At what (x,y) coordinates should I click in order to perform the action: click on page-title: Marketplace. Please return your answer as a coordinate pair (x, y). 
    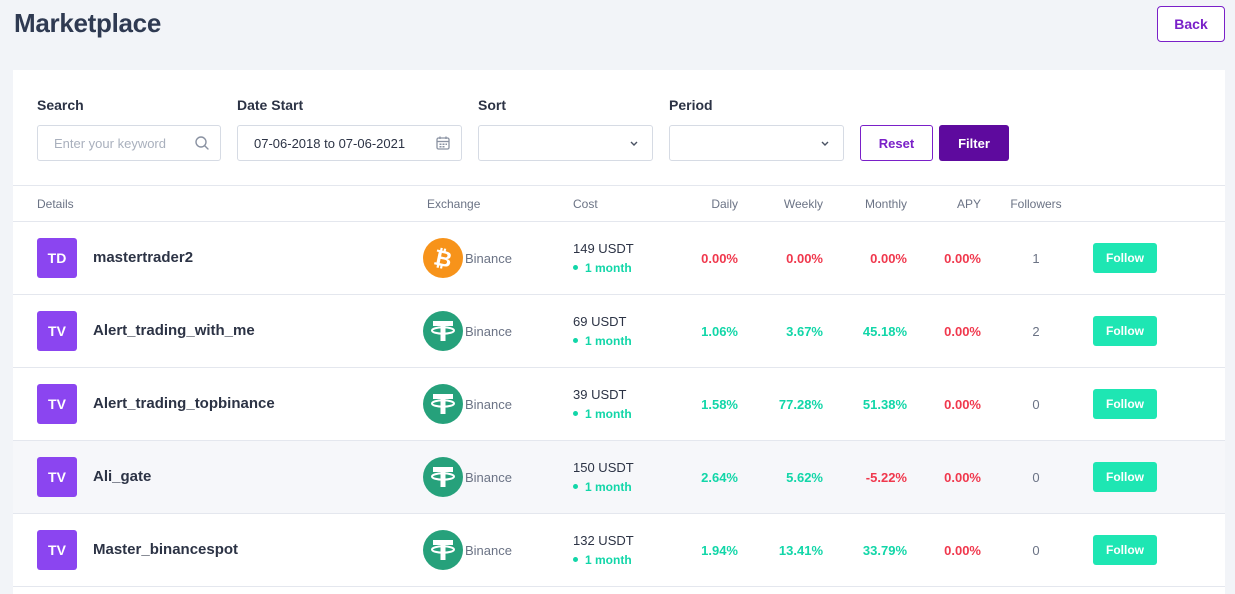
    Looking at the image, I should click on (87, 23).